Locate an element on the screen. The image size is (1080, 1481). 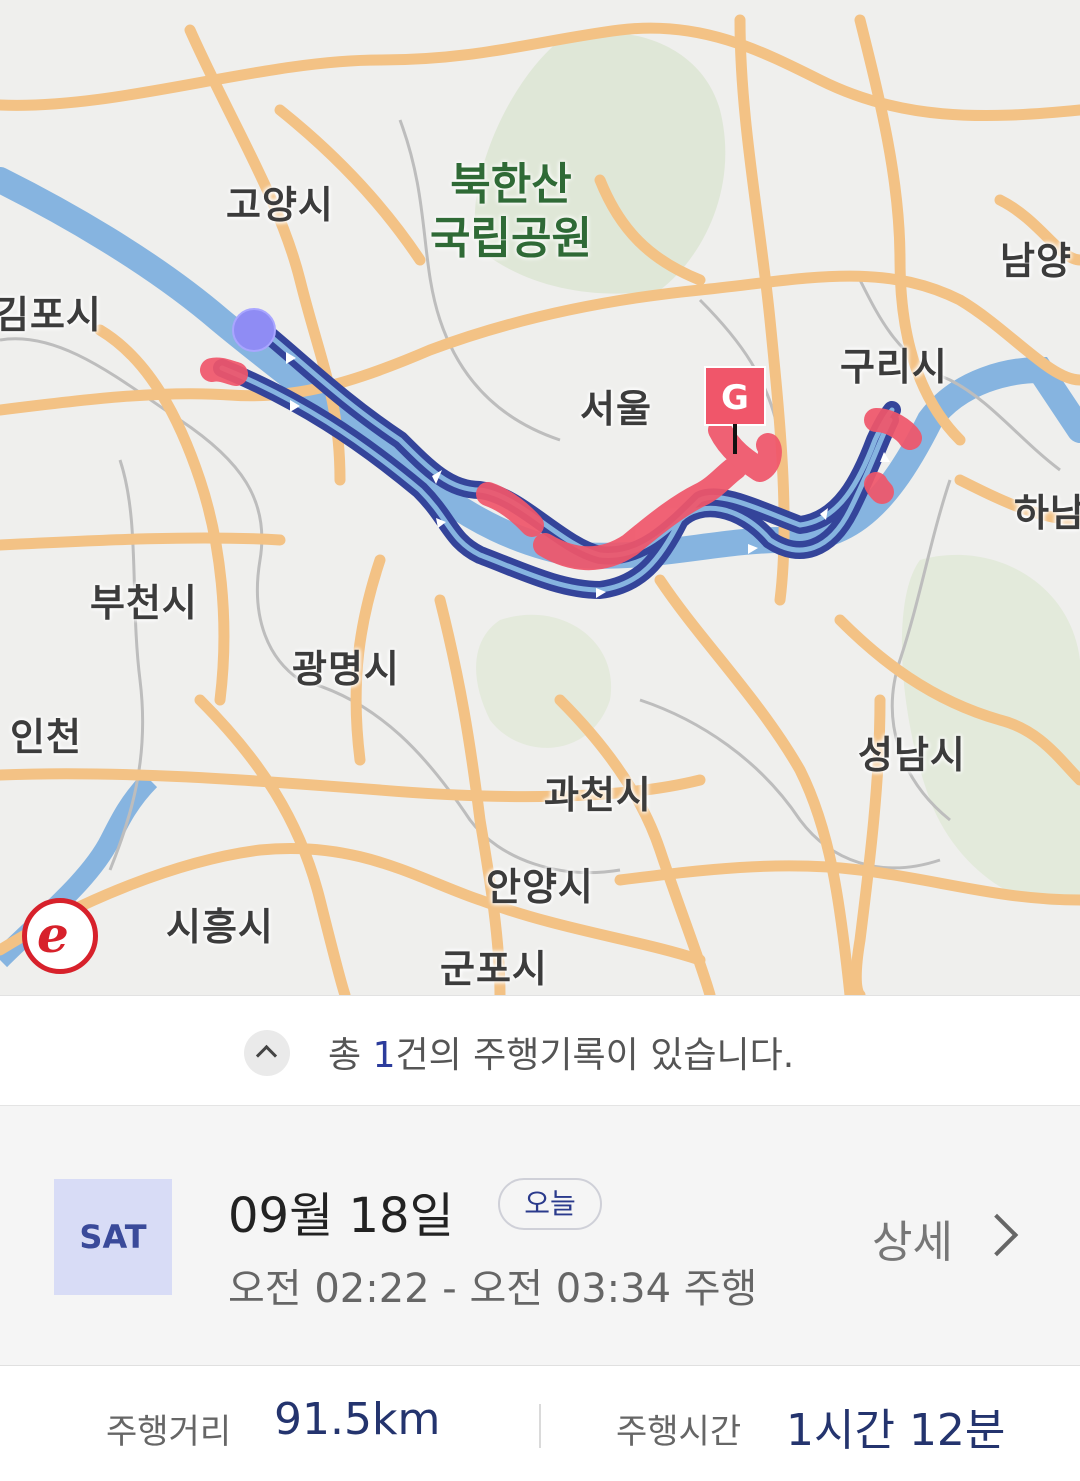
record-count: 1 is located at coordinates (384, 1055).